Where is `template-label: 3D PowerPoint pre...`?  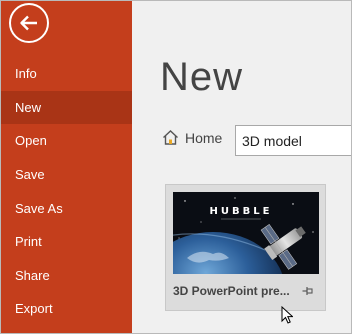 template-label: 3D PowerPoint pre... is located at coordinates (231, 291).